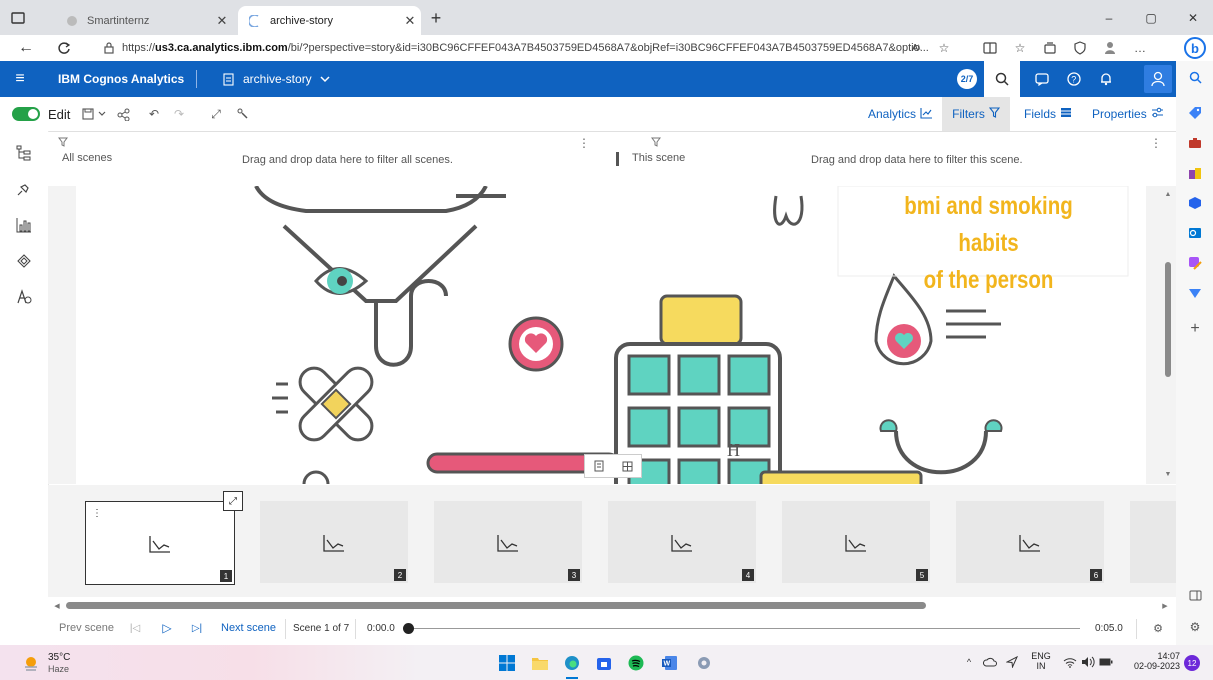 This screenshot has width=1213, height=680. What do you see at coordinates (1106, 79) in the screenshot?
I see `bell-icon` at bounding box center [1106, 79].